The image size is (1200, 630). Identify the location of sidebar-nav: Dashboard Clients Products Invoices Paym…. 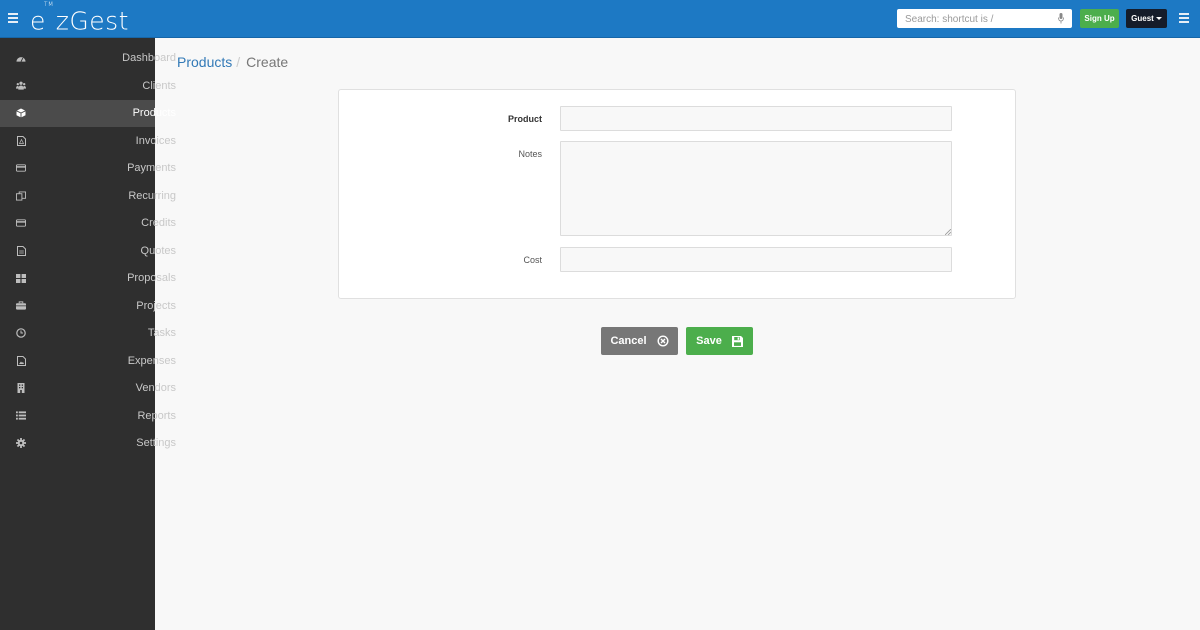
(88, 334).